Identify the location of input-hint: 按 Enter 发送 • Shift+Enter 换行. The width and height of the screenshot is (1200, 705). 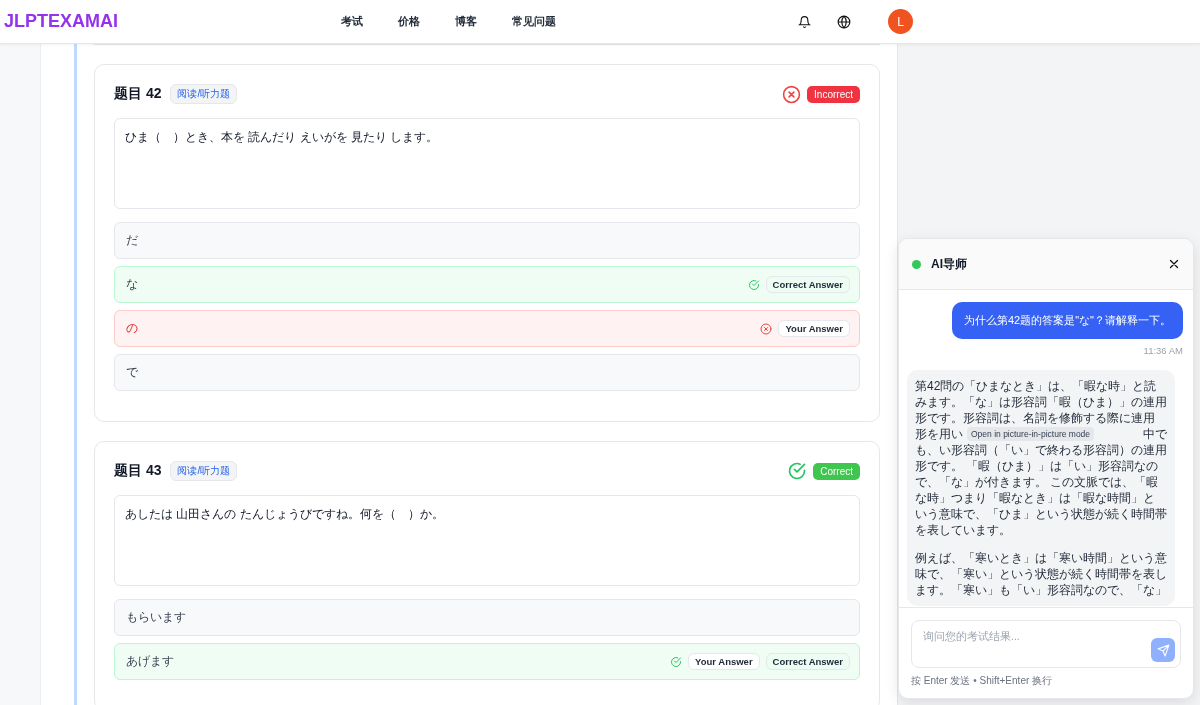
(982, 681).